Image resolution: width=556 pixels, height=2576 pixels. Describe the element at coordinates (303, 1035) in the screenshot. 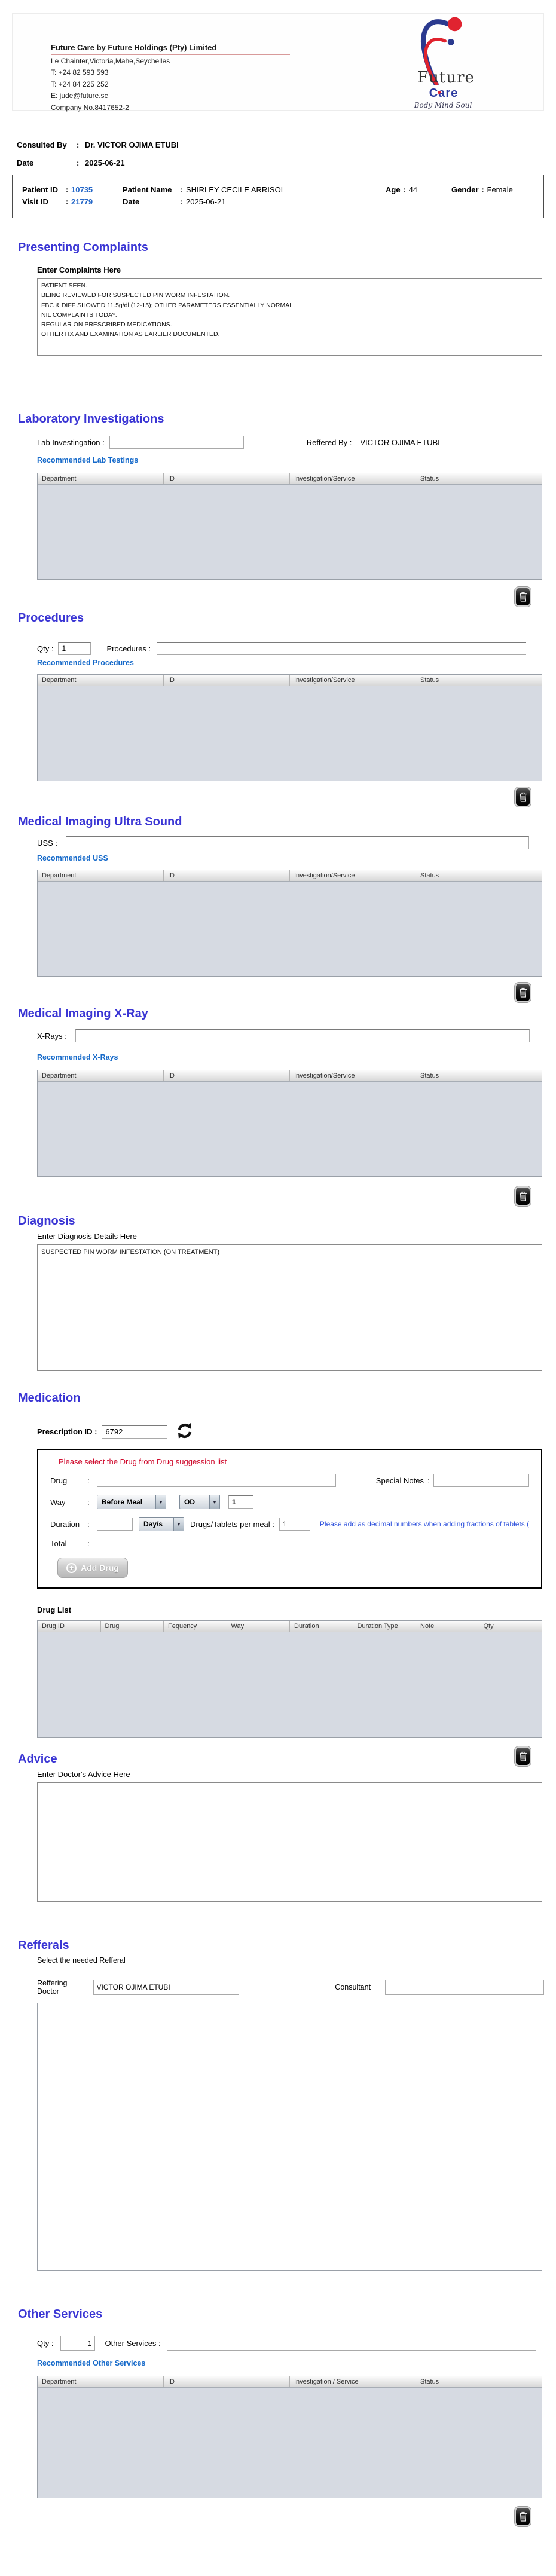

I see `xray-input` at that location.